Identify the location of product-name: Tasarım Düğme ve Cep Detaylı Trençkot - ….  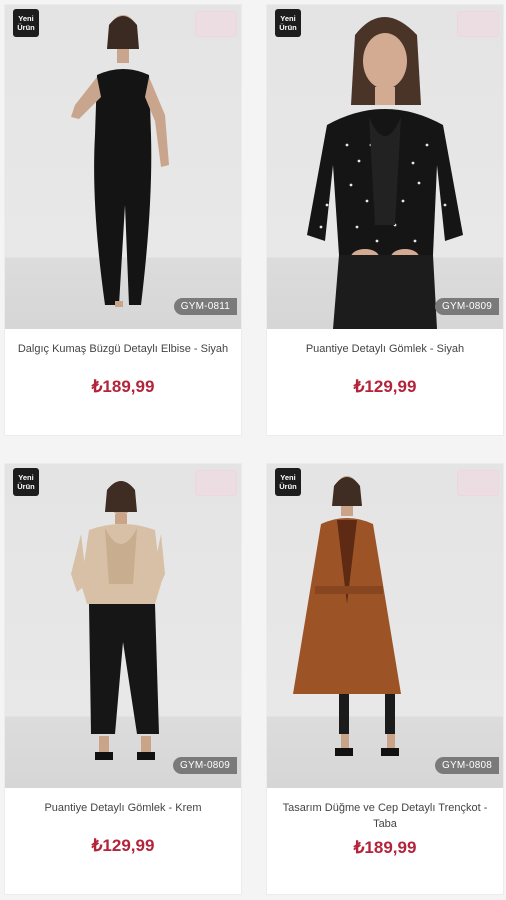
(385, 816).